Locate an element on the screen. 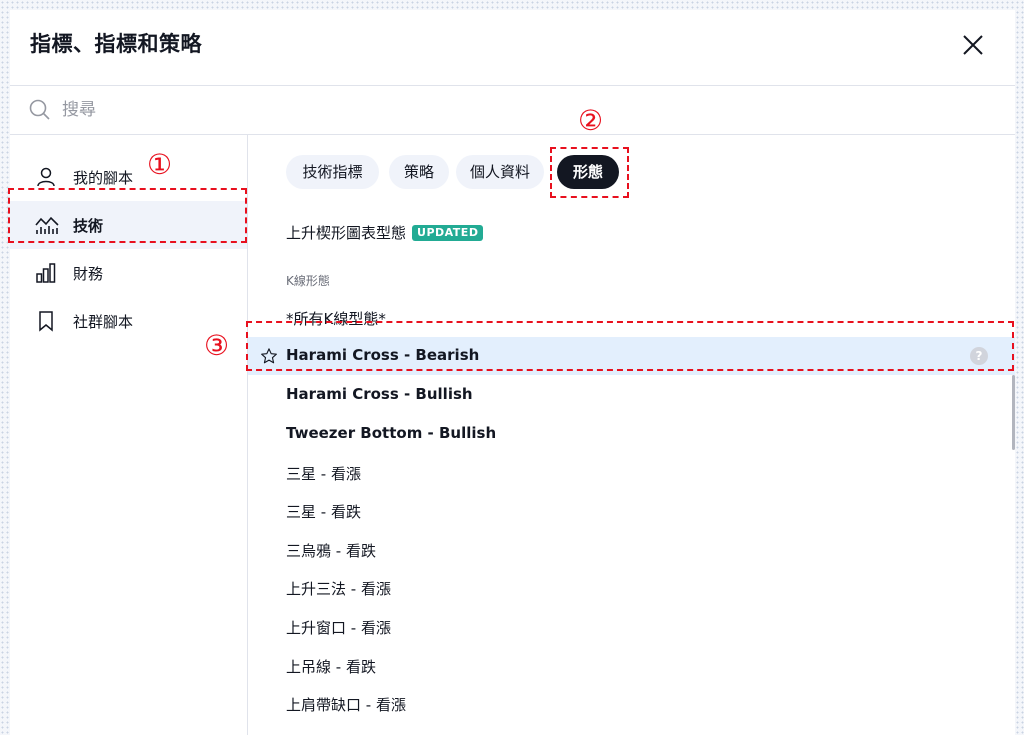 The image size is (1024, 735). list-item: Harami Cross - Bullish is located at coordinates (631, 395).